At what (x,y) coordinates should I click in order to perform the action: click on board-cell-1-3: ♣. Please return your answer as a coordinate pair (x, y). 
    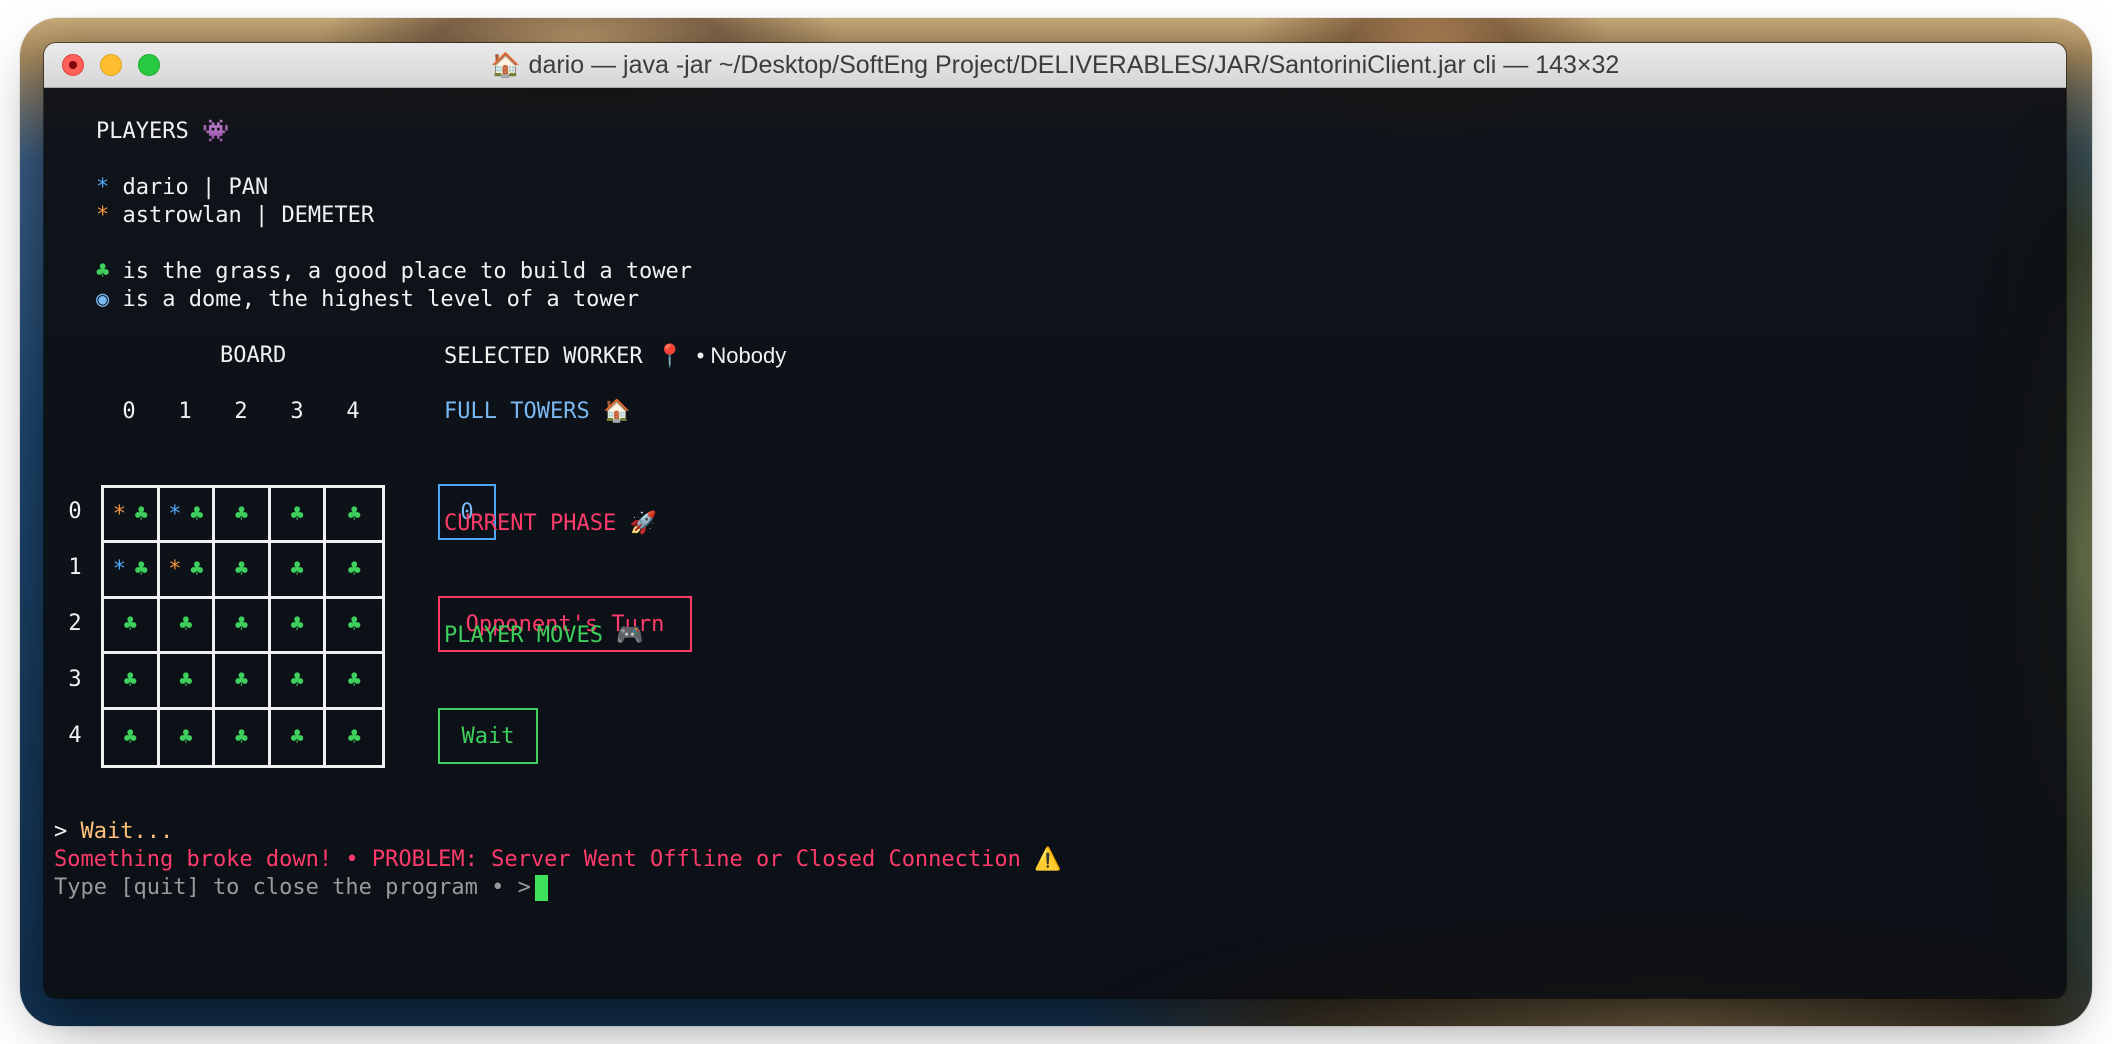
    Looking at the image, I should click on (298, 571).